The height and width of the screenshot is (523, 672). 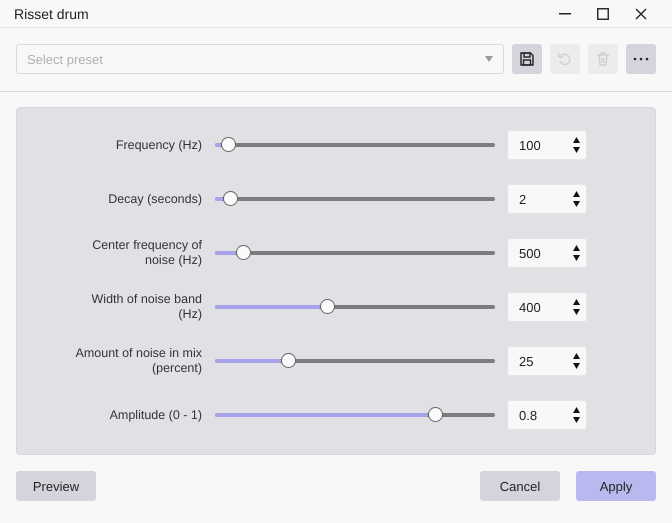 What do you see at coordinates (641, 59) in the screenshot?
I see `more-icon` at bounding box center [641, 59].